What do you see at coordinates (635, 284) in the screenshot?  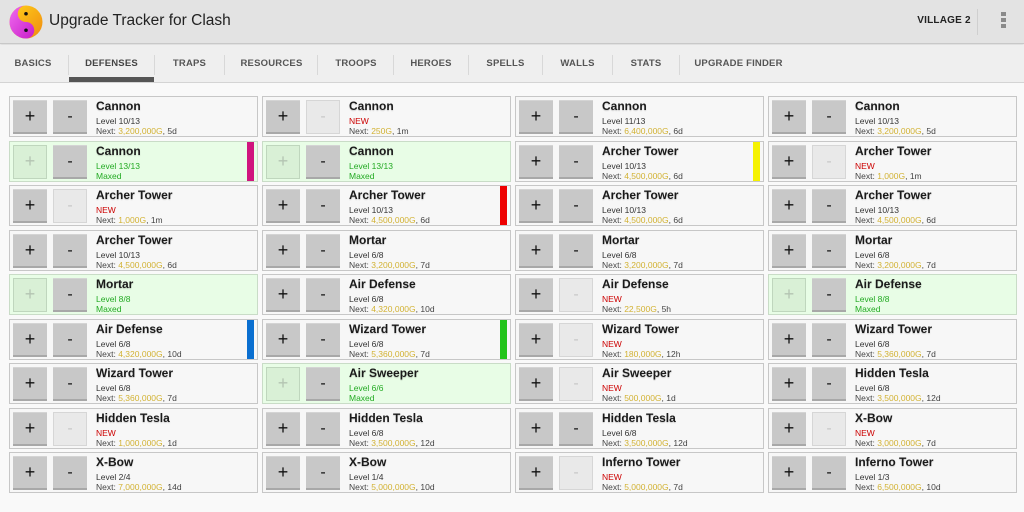 I see `building-name: Air Defense` at bounding box center [635, 284].